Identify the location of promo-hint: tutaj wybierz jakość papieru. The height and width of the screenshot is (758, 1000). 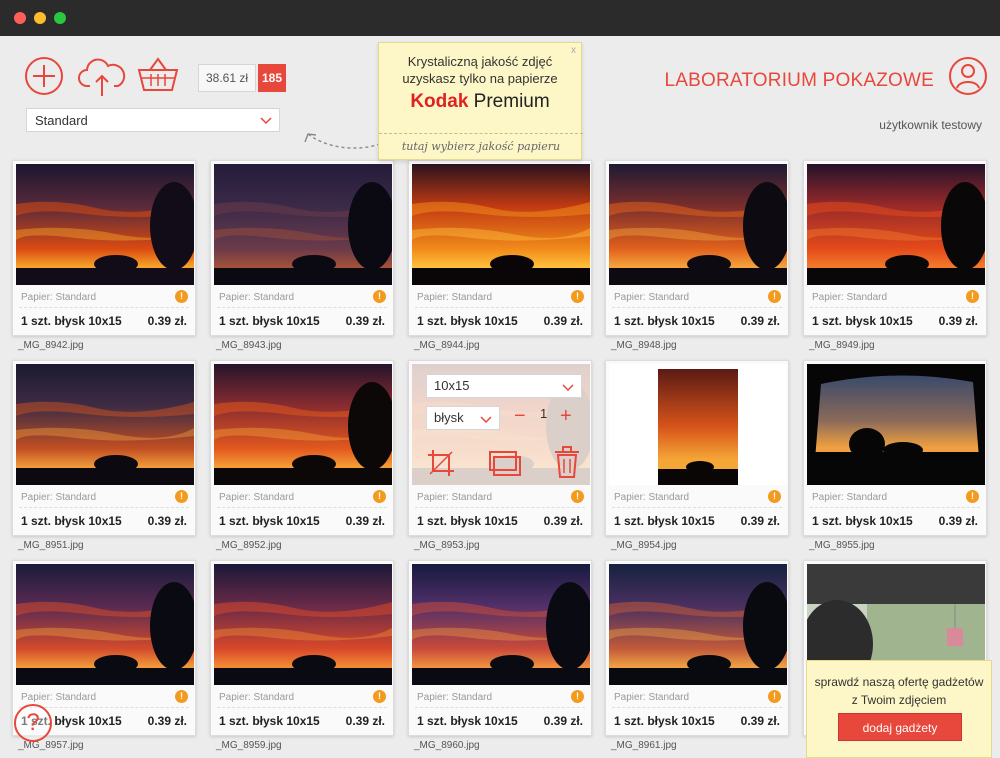
(481, 143).